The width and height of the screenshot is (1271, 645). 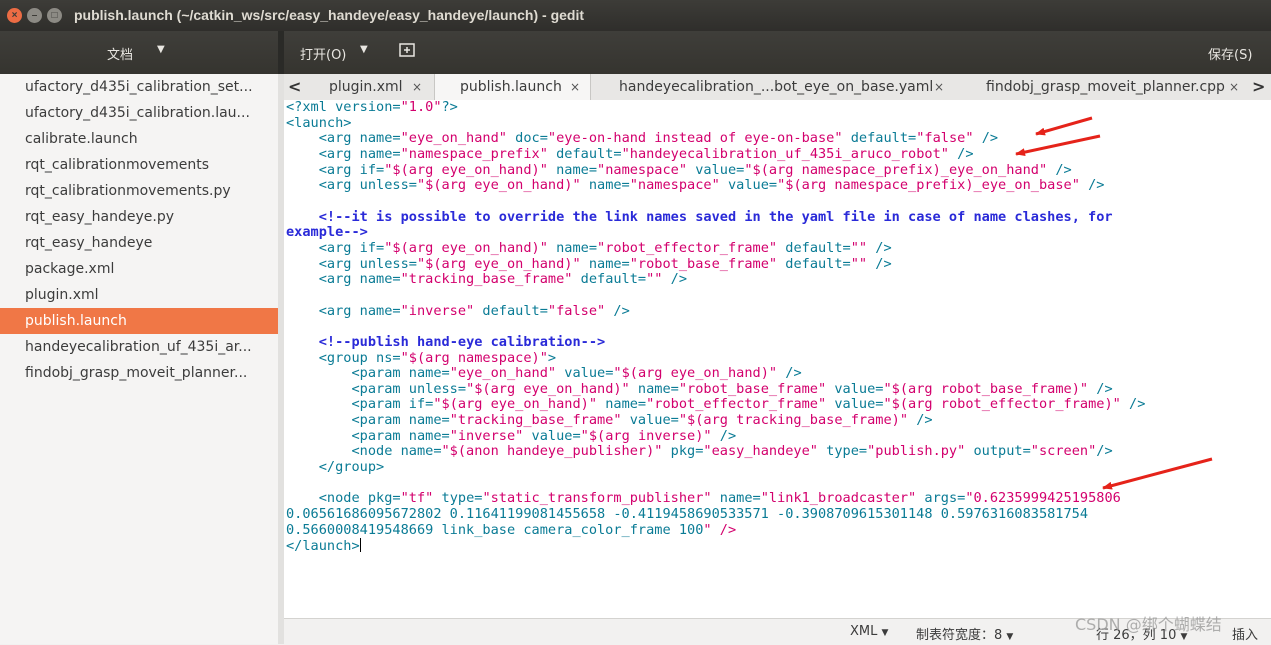 I want to click on tab-plugin-xml: plugin.xml ×, so click(x=372, y=87).